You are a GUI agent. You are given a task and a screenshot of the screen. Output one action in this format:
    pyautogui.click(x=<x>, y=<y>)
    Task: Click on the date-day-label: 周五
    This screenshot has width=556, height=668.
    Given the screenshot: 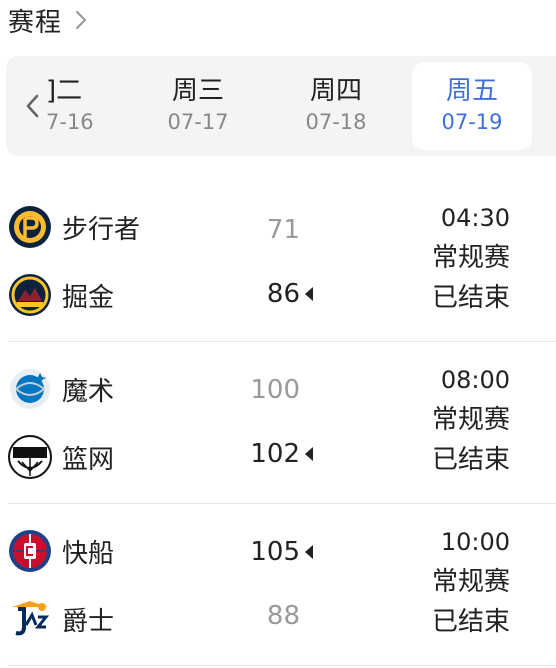 What is the action you would take?
    pyautogui.click(x=471, y=91)
    